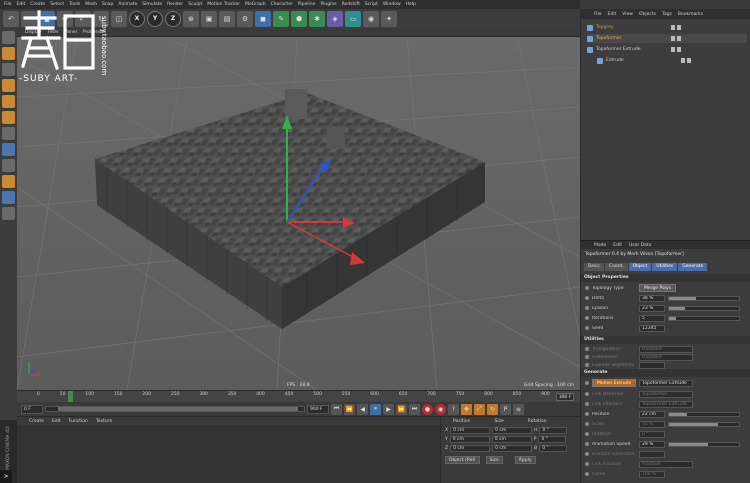 Image resolution: width=750 pixels, height=483 pixels. Describe the element at coordinates (8, 197) in the screenshot. I see `solo-icon` at that location.